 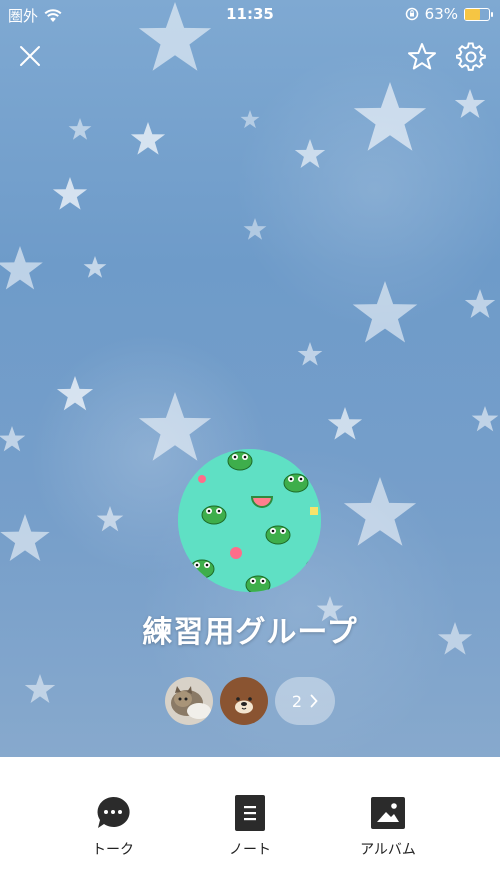 I want to click on bear-avatar, so click(x=244, y=701).